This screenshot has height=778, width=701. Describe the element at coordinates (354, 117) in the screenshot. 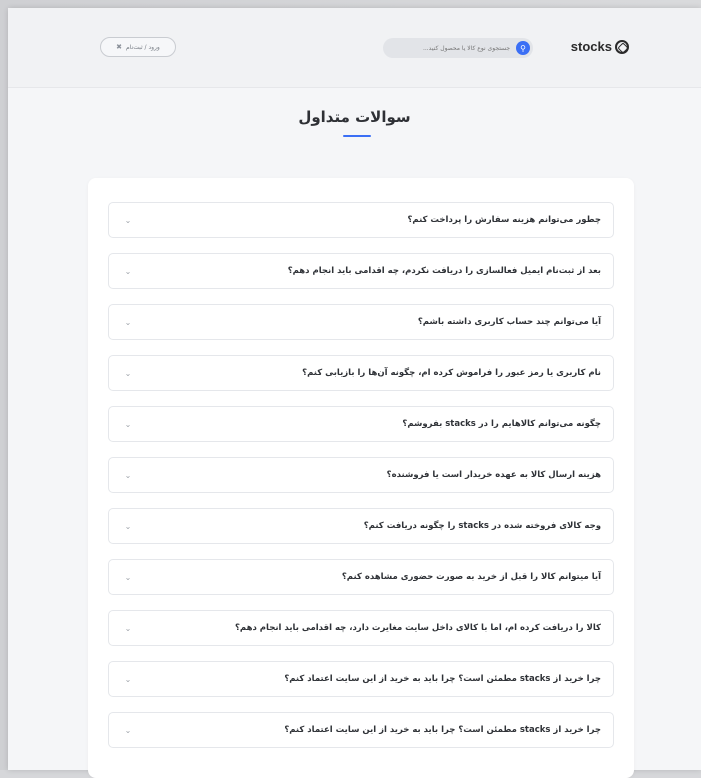

I see `page-title: سوالات متداول` at that location.